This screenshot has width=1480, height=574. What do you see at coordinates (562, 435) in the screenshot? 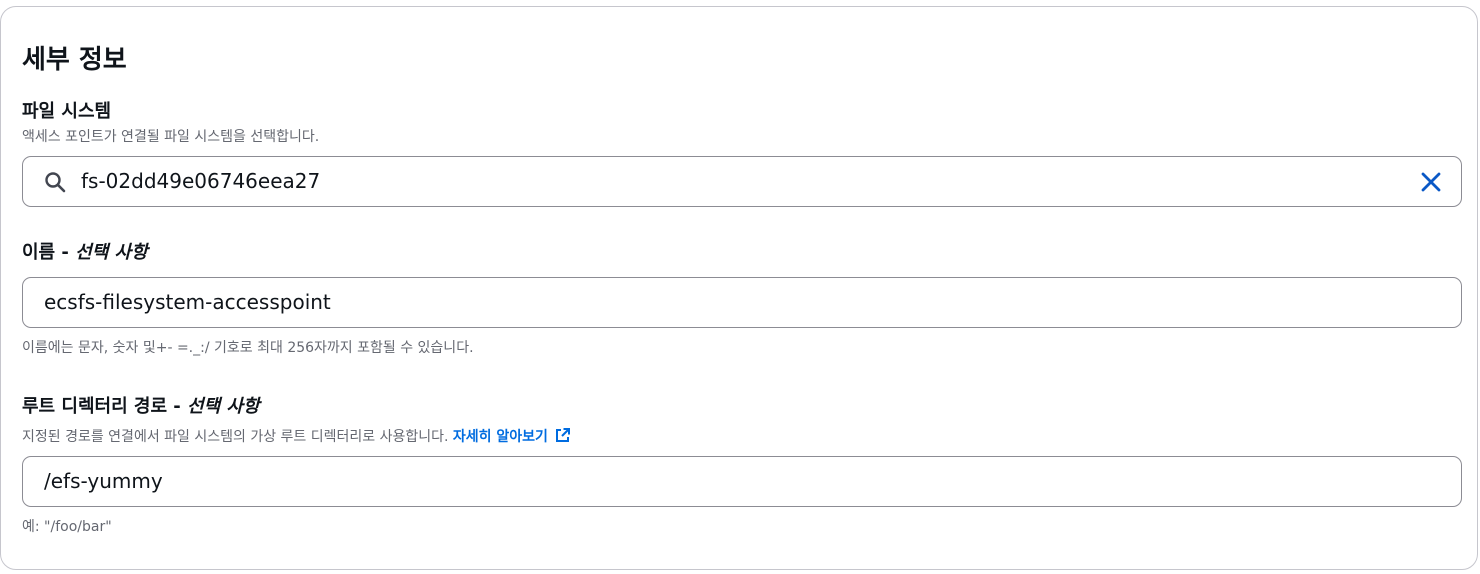
I see `external-link-icon` at bounding box center [562, 435].